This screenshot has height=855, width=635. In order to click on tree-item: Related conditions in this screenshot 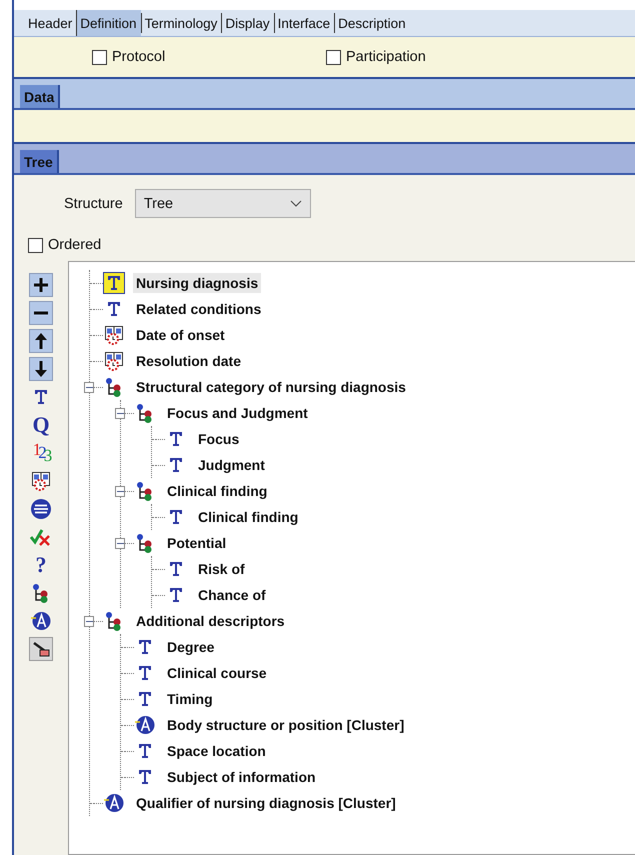, I will do `click(198, 309)`.